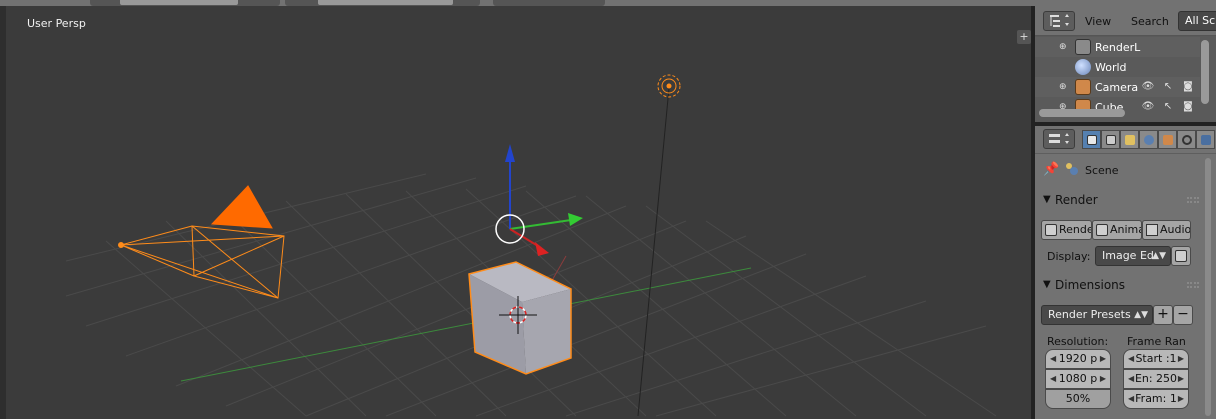  What do you see at coordinates (1156, 399) in the screenshot?
I see `frame-step-field: ◀ Fram: 1 ▶` at bounding box center [1156, 399].